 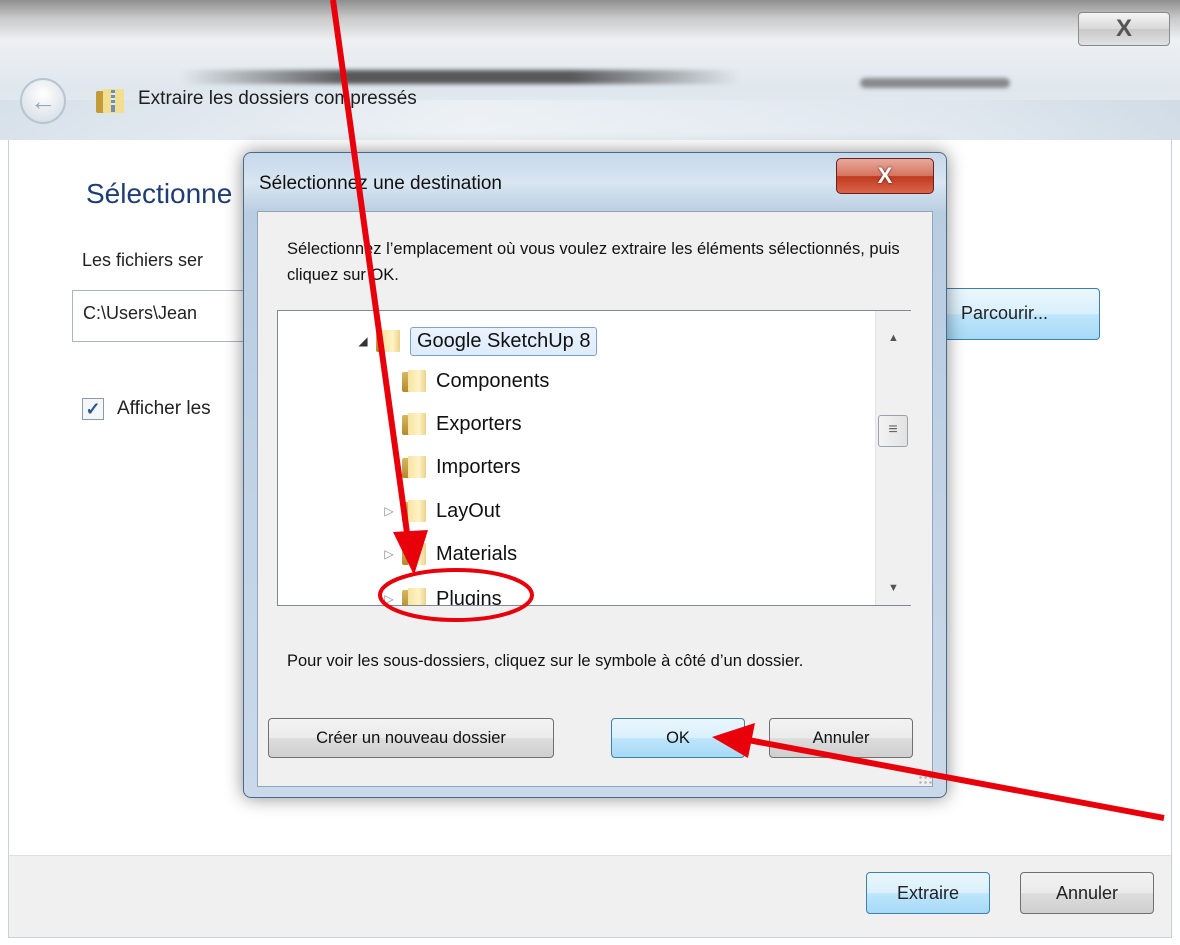 I want to click on destination-path-input: C:\Users\Jean, so click(x=162, y=316).